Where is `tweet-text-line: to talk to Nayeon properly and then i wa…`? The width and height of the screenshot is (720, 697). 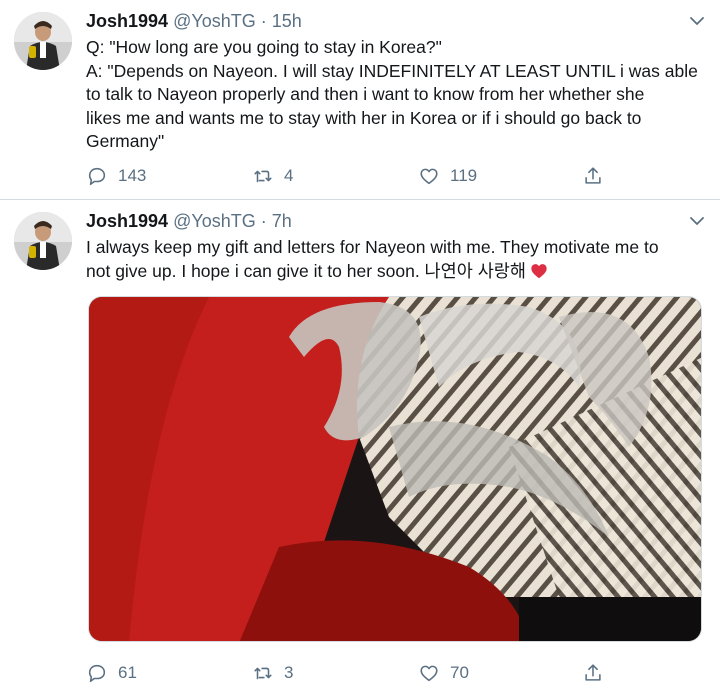 tweet-text-line: to talk to Nayeon properly and then i wa… is located at coordinates (365, 94).